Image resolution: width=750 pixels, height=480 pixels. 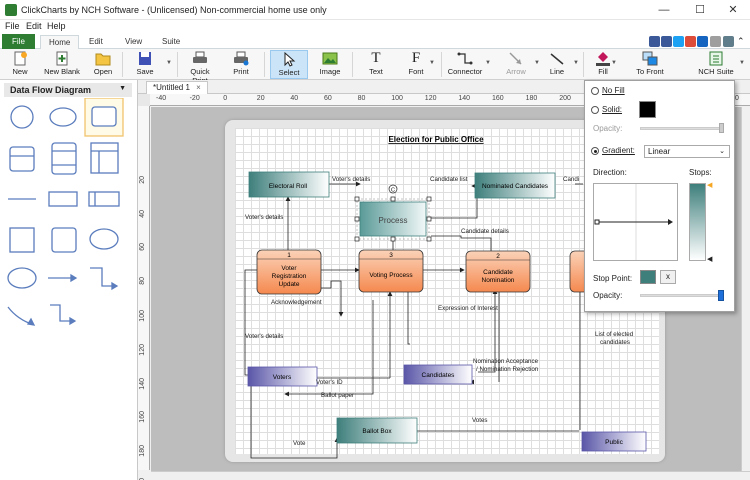 I want to click on print-button: Print, so click(x=241, y=64).